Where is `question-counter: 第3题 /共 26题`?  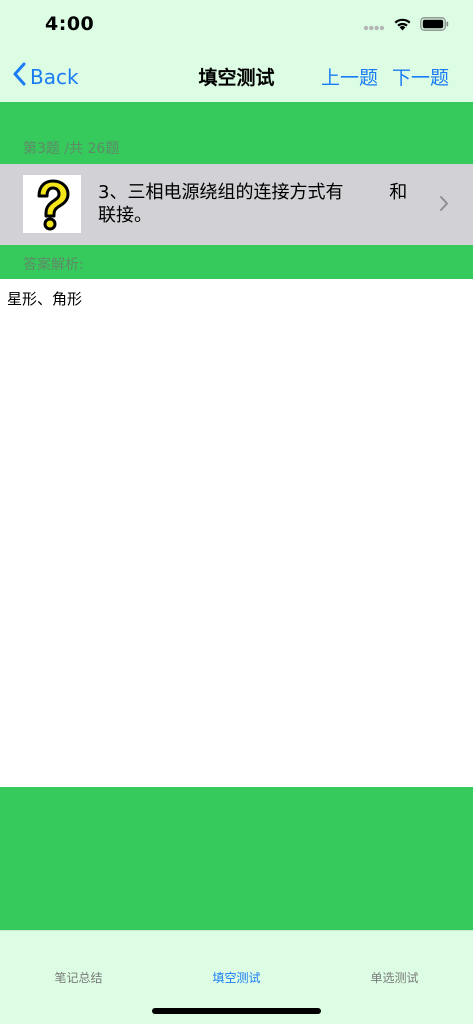
question-counter: 第3题 /共 26题 is located at coordinates (71, 149).